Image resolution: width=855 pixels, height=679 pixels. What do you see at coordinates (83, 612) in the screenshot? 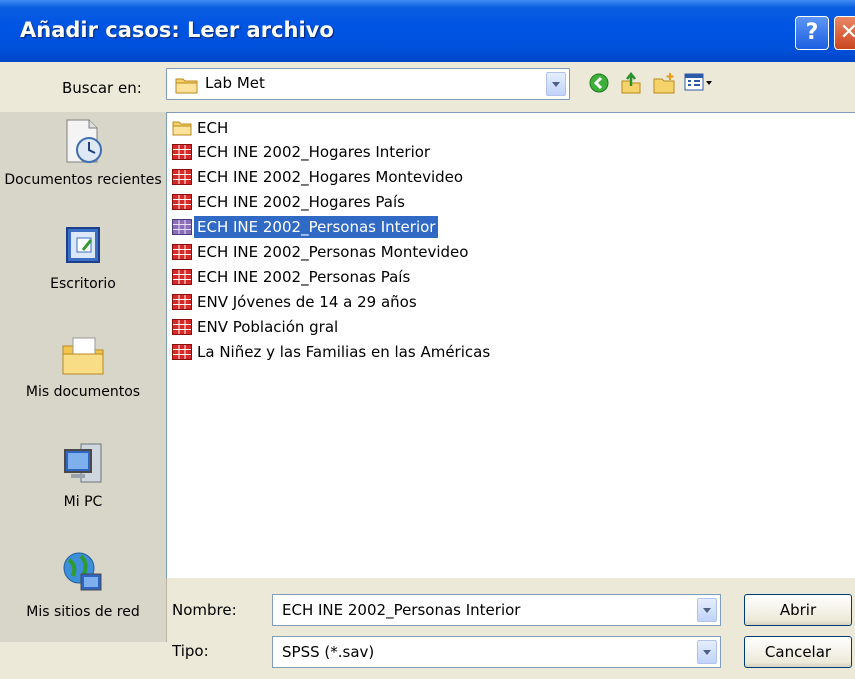
I see `place-label: Mis sitios de red` at bounding box center [83, 612].